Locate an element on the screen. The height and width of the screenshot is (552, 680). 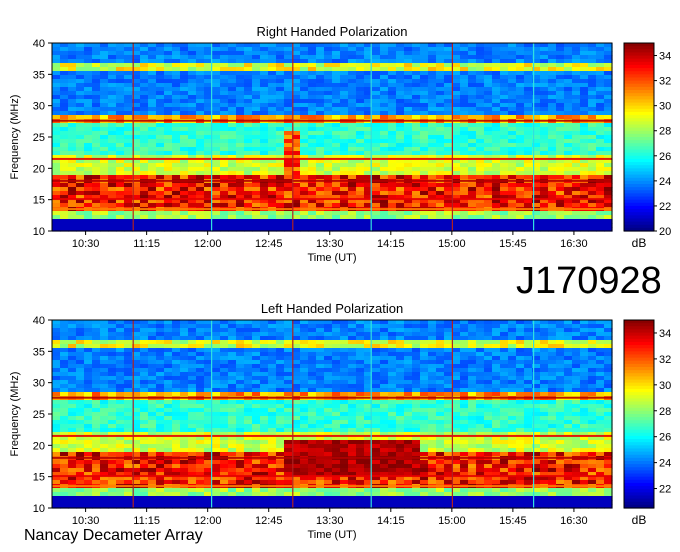
panel-title: Right Handed Polarization is located at coordinates (331, 31).